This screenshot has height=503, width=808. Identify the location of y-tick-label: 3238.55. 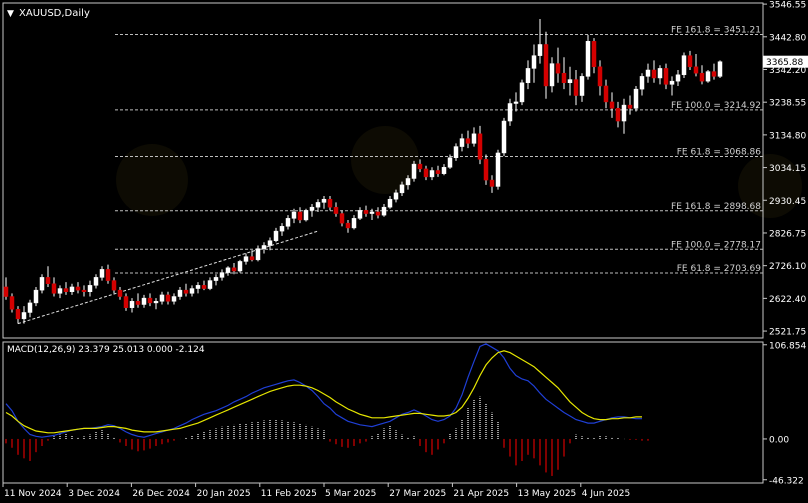
(787, 104).